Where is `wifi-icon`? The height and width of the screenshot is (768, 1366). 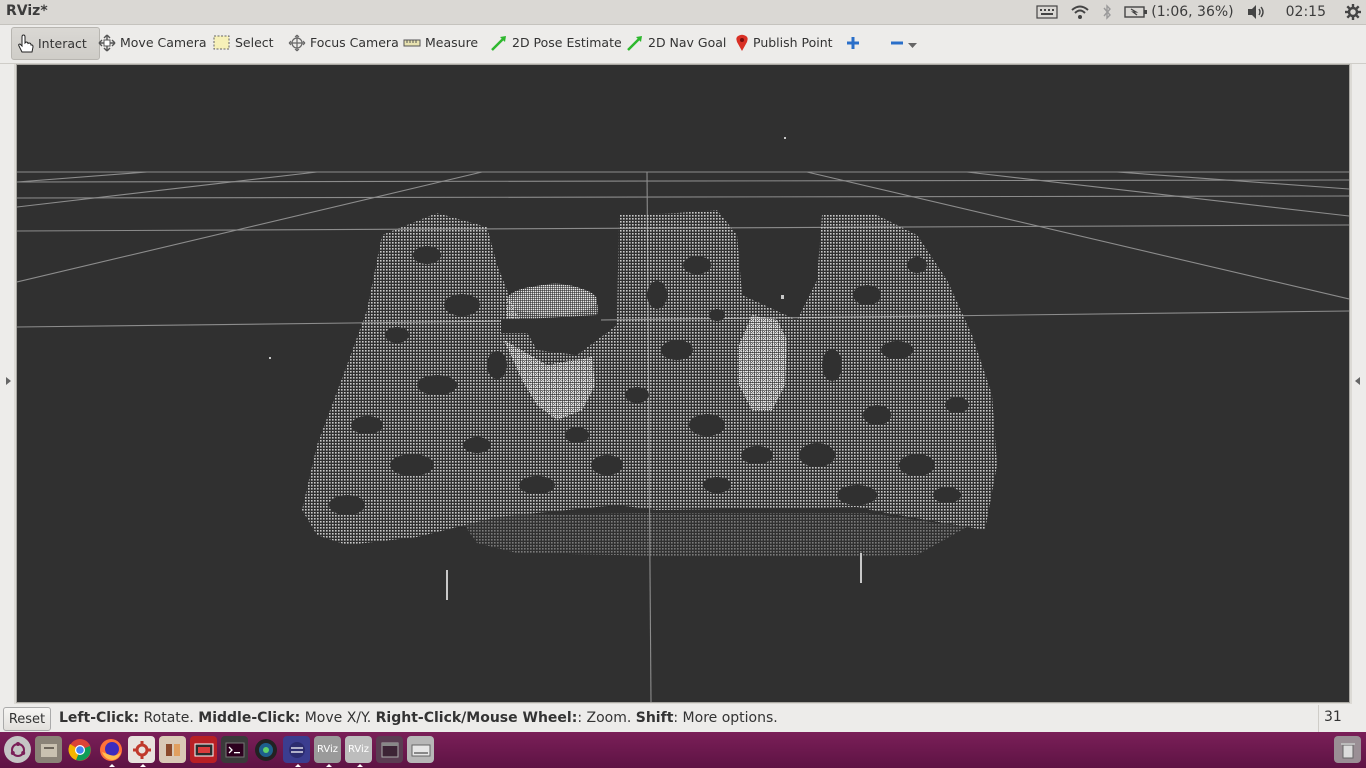 wifi-icon is located at coordinates (1080, 12).